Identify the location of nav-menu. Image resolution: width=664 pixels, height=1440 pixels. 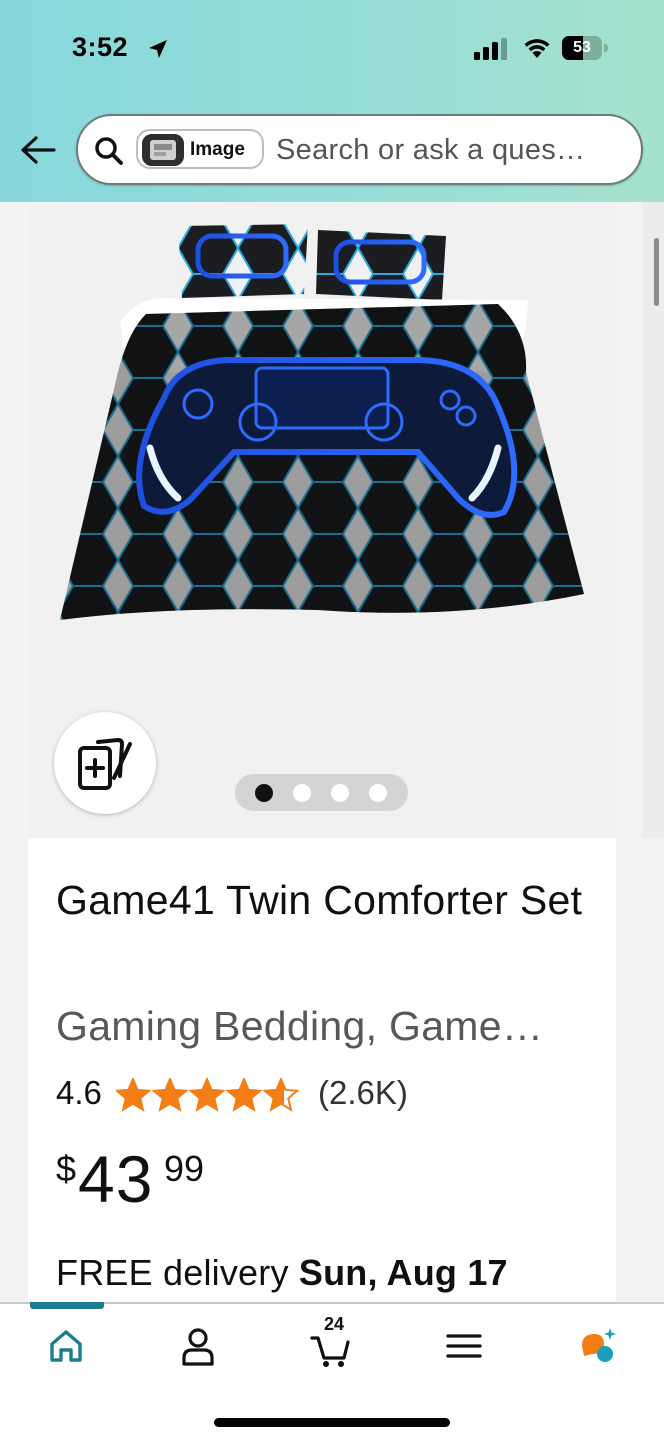
(464, 1354).